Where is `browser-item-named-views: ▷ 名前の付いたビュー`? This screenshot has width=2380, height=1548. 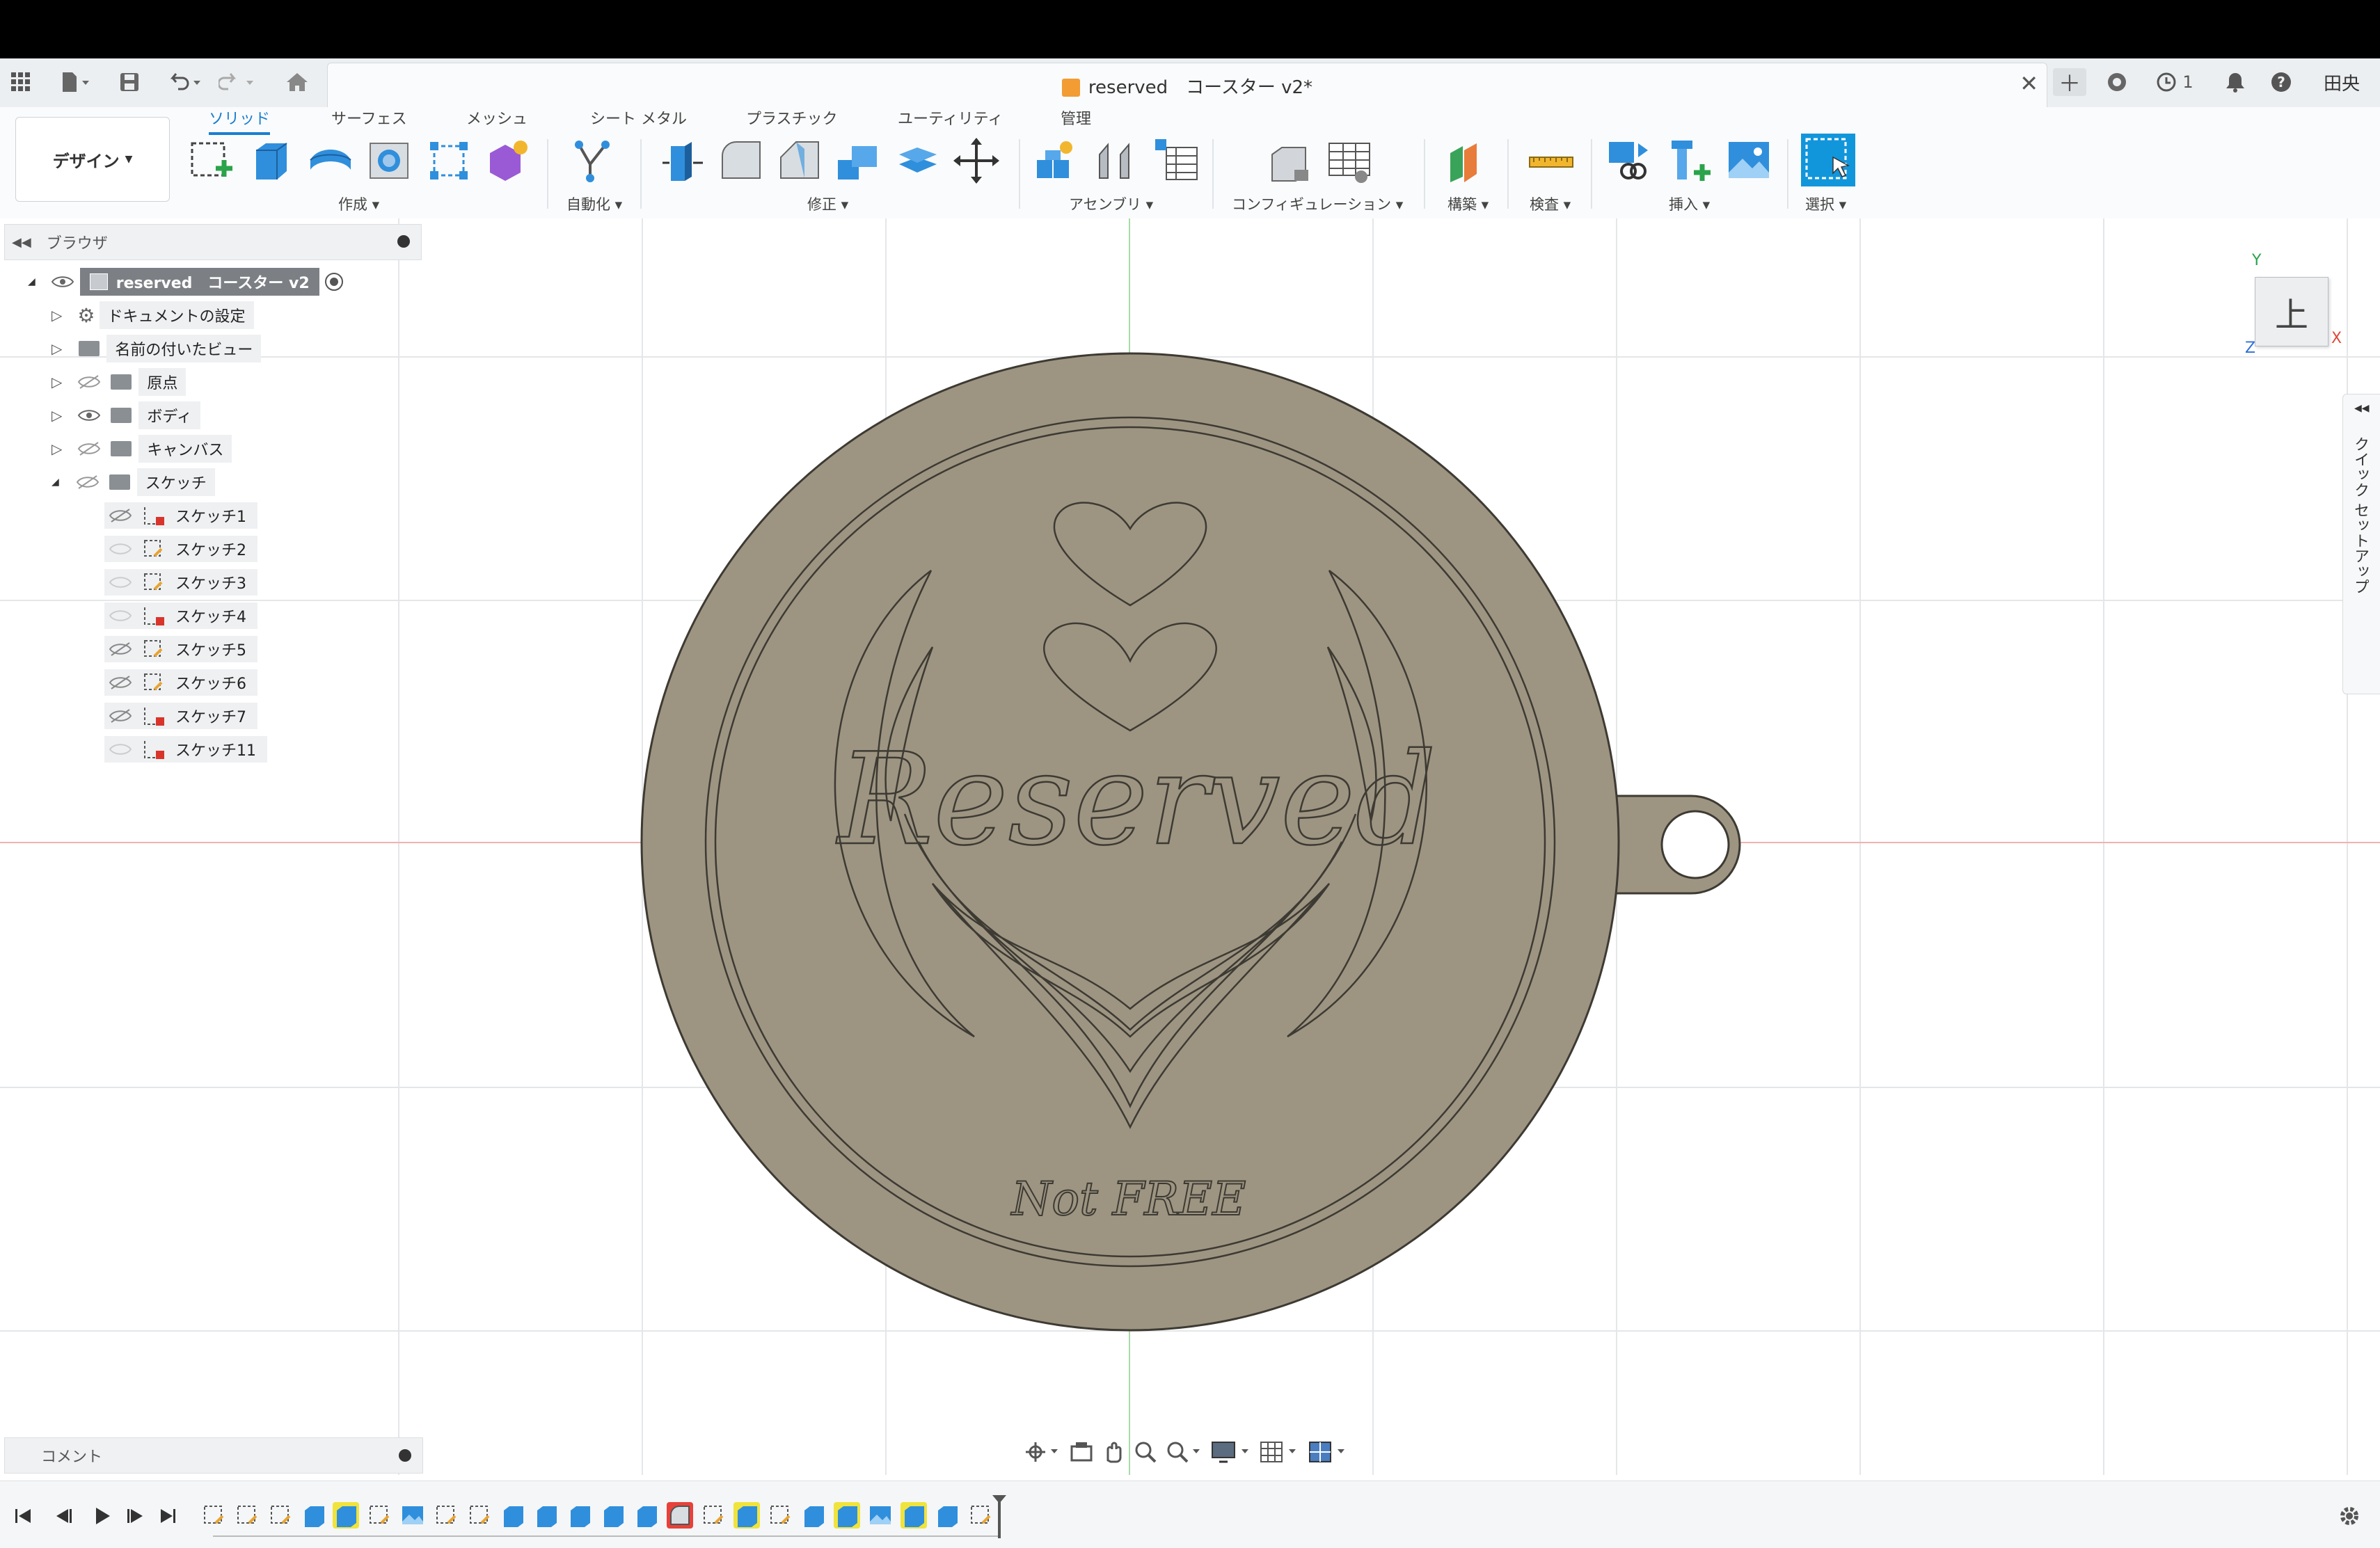
browser-item-named-views: ▷ 名前の付いたビュー is located at coordinates (156, 348).